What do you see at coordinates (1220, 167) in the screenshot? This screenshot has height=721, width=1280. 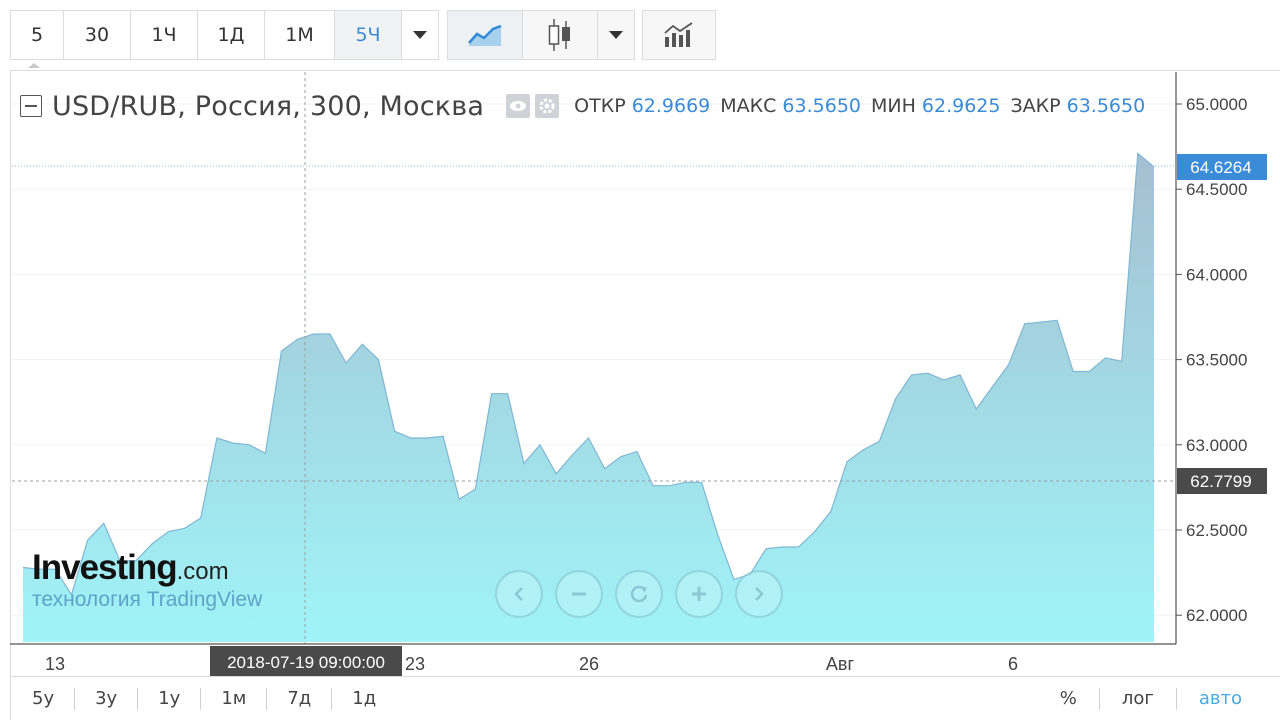 I see `last-price-label: 64.6264` at bounding box center [1220, 167].